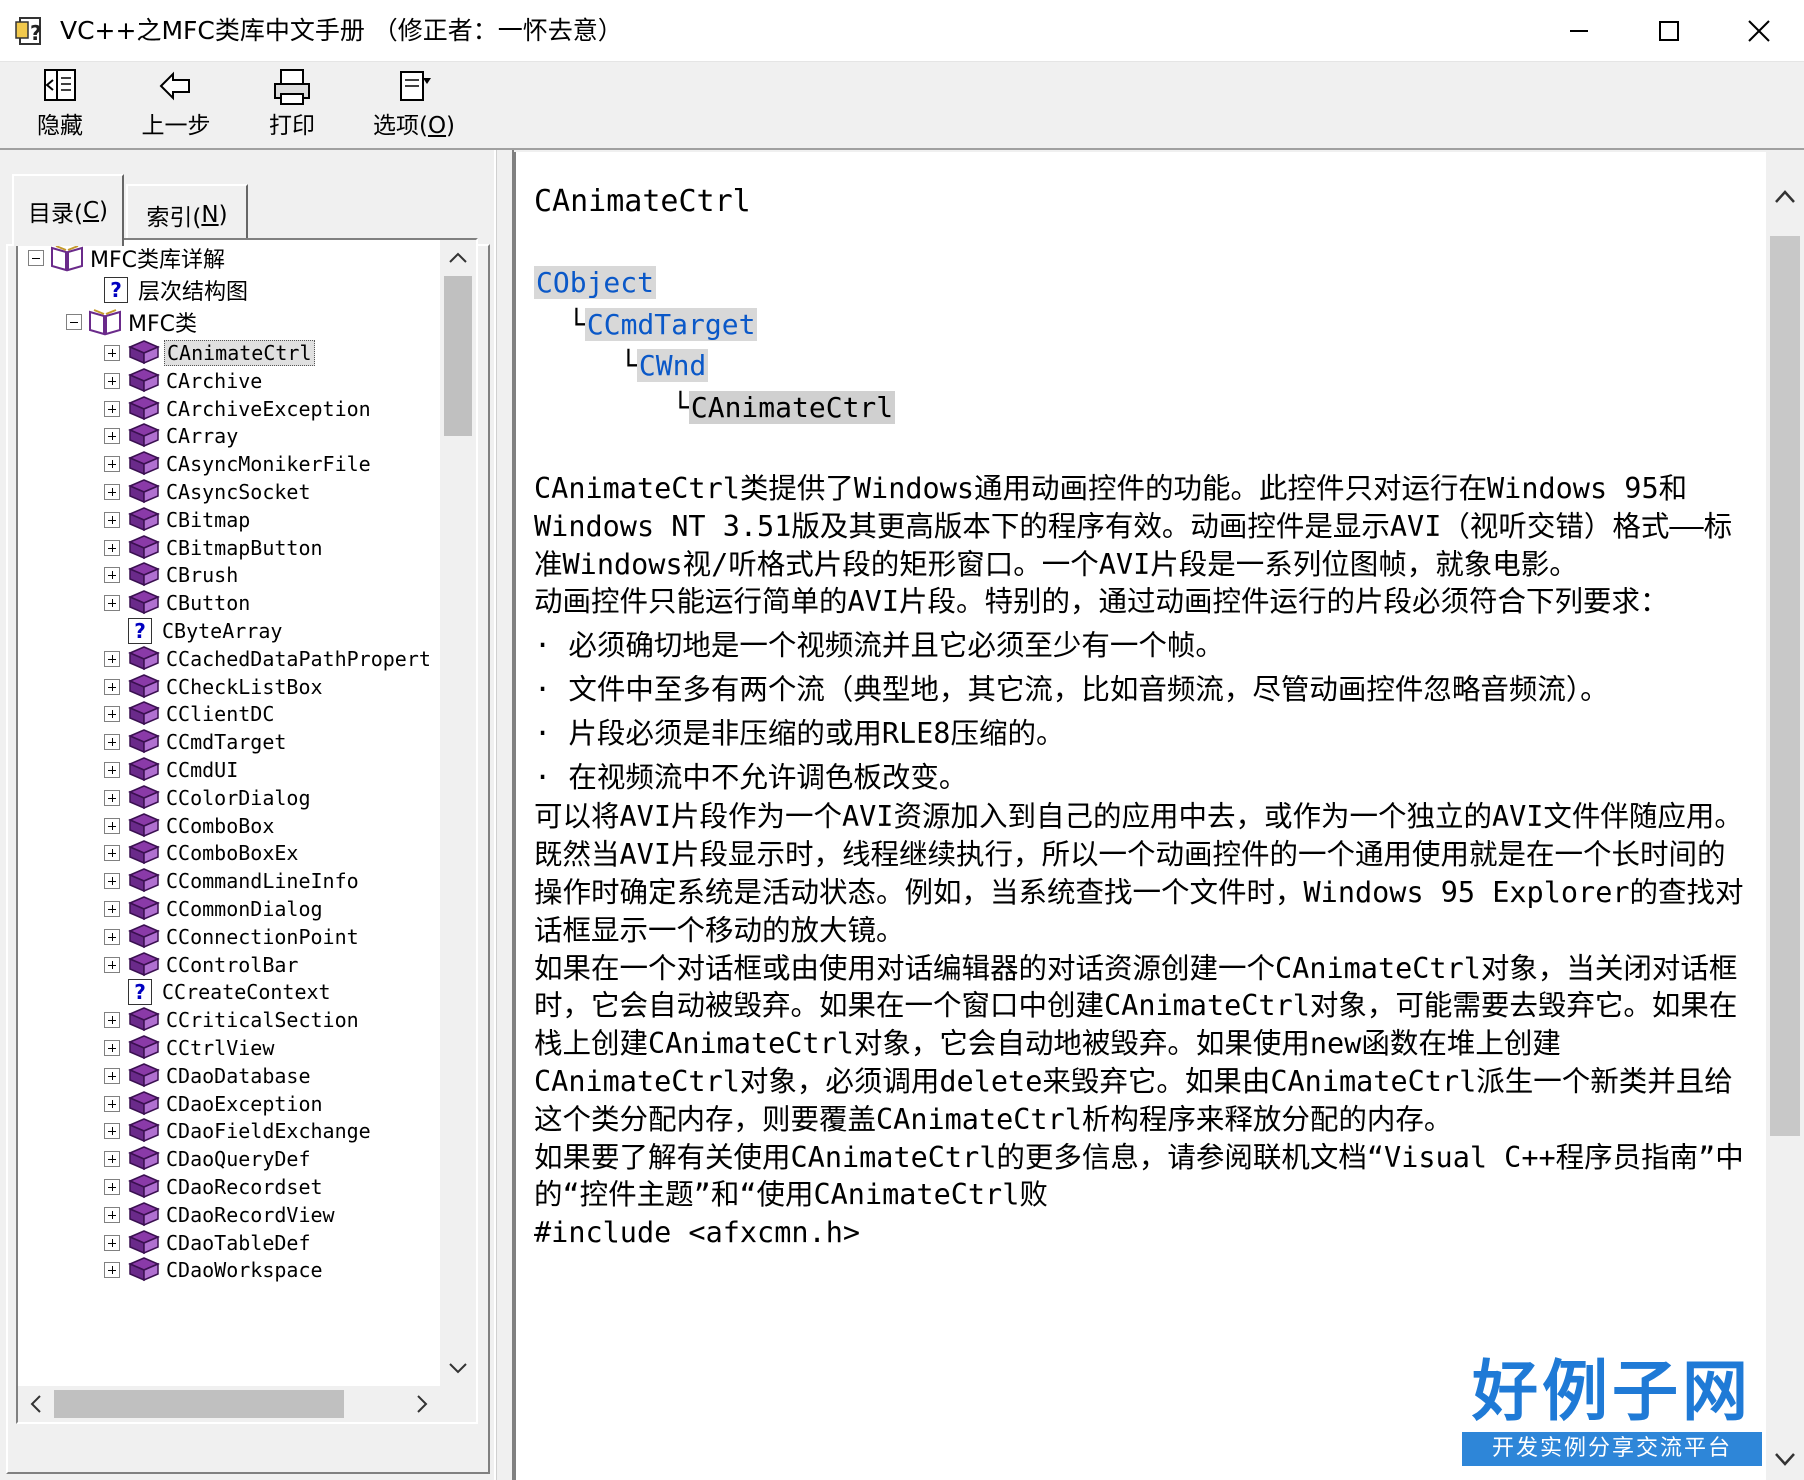  Describe the element at coordinates (244, 909) in the screenshot. I see `tree-node-label: CCommonDialog` at that location.